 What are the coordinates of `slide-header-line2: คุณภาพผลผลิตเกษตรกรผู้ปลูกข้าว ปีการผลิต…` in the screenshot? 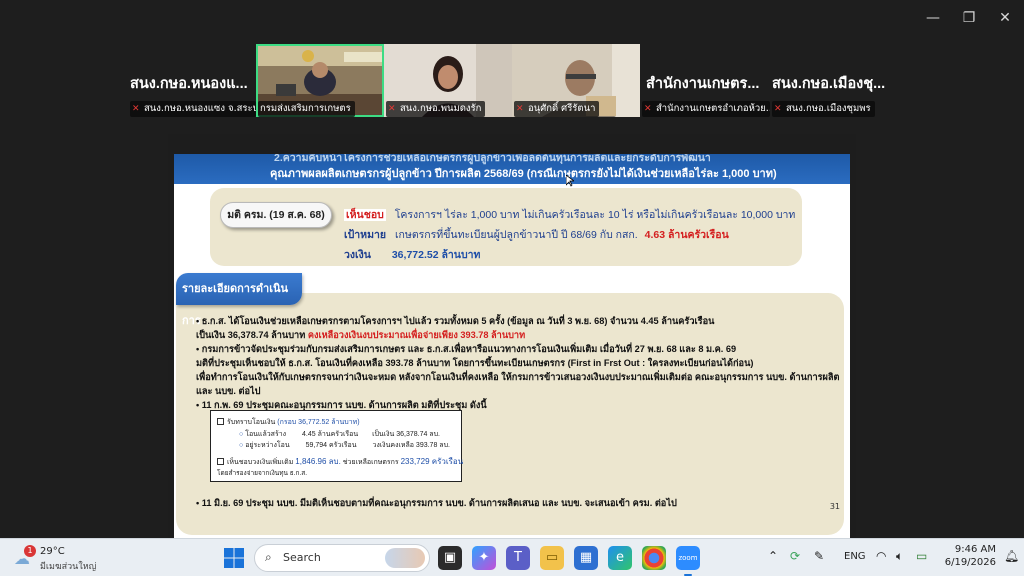 It's located at (523, 174).